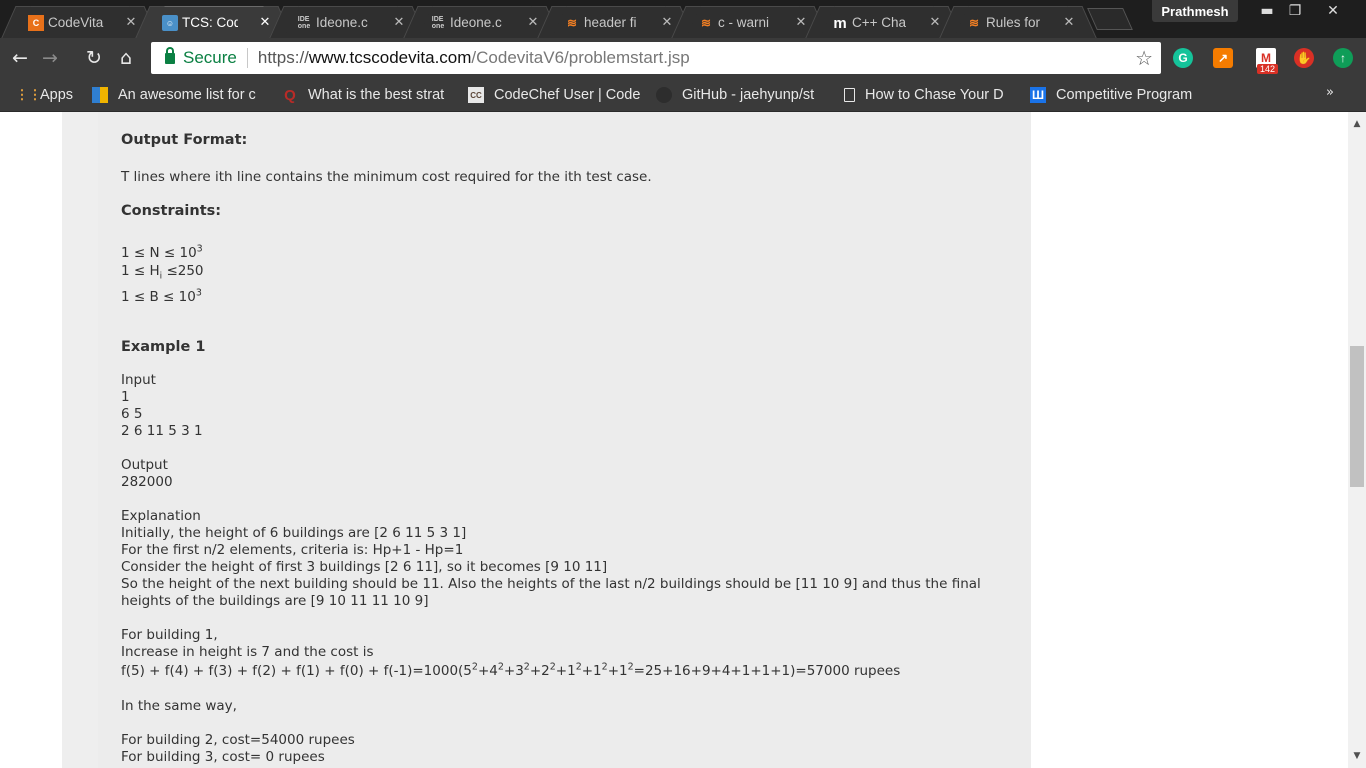 The image size is (1366, 768). What do you see at coordinates (179, 706) in the screenshot?
I see `same-way-text: In the same way,` at bounding box center [179, 706].